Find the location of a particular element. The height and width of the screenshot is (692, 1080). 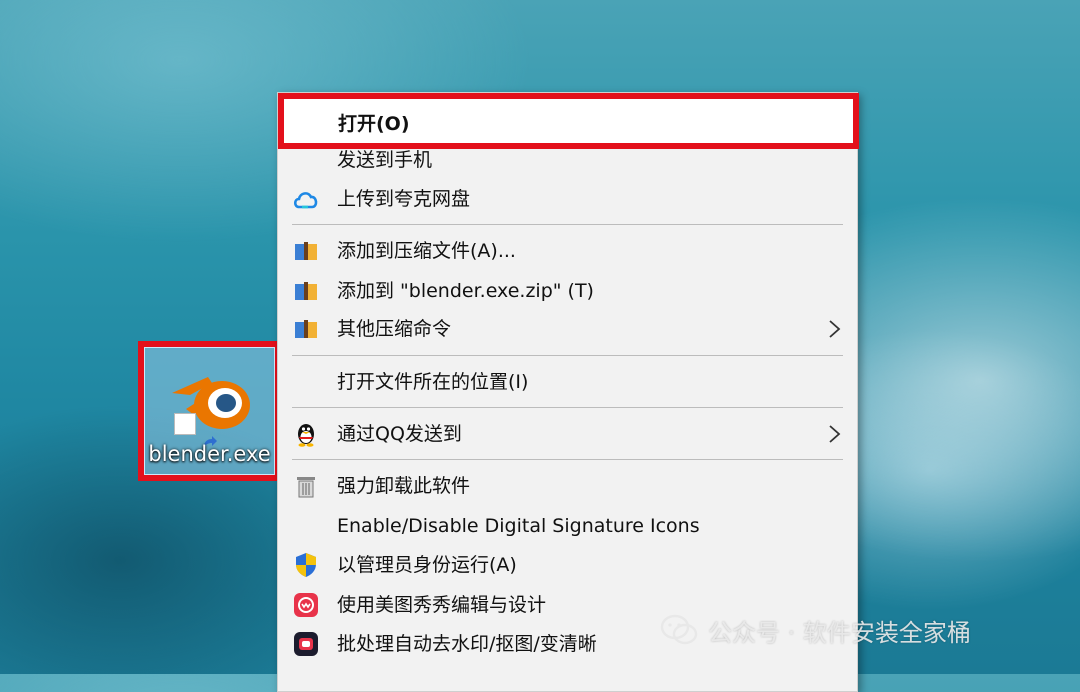

menu-item-label: 添加到 "blender.exe.zip" (T) is located at coordinates (465, 291).